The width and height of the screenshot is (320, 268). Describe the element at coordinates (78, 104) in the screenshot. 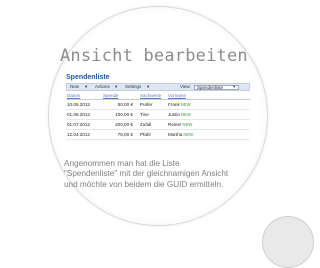

I see `cell-datum: 10.09.2012` at that location.